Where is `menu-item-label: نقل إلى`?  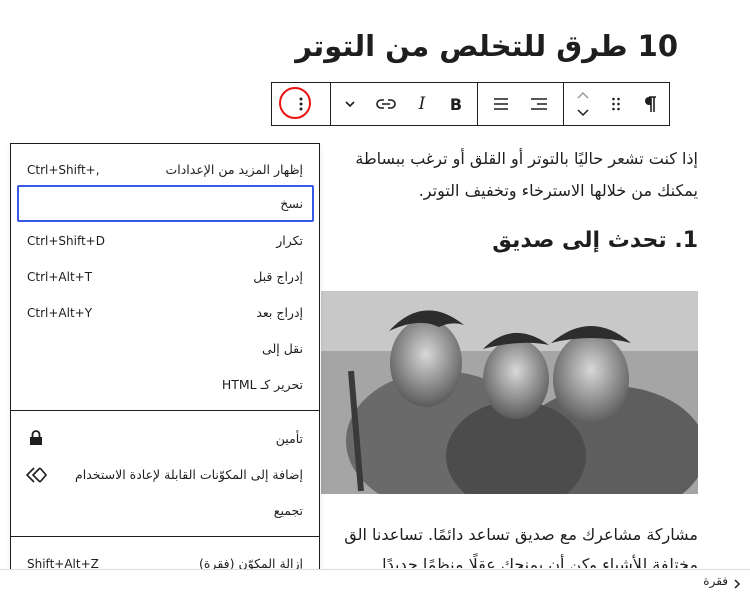
menu-item-label: نقل إلى is located at coordinates (282, 348).